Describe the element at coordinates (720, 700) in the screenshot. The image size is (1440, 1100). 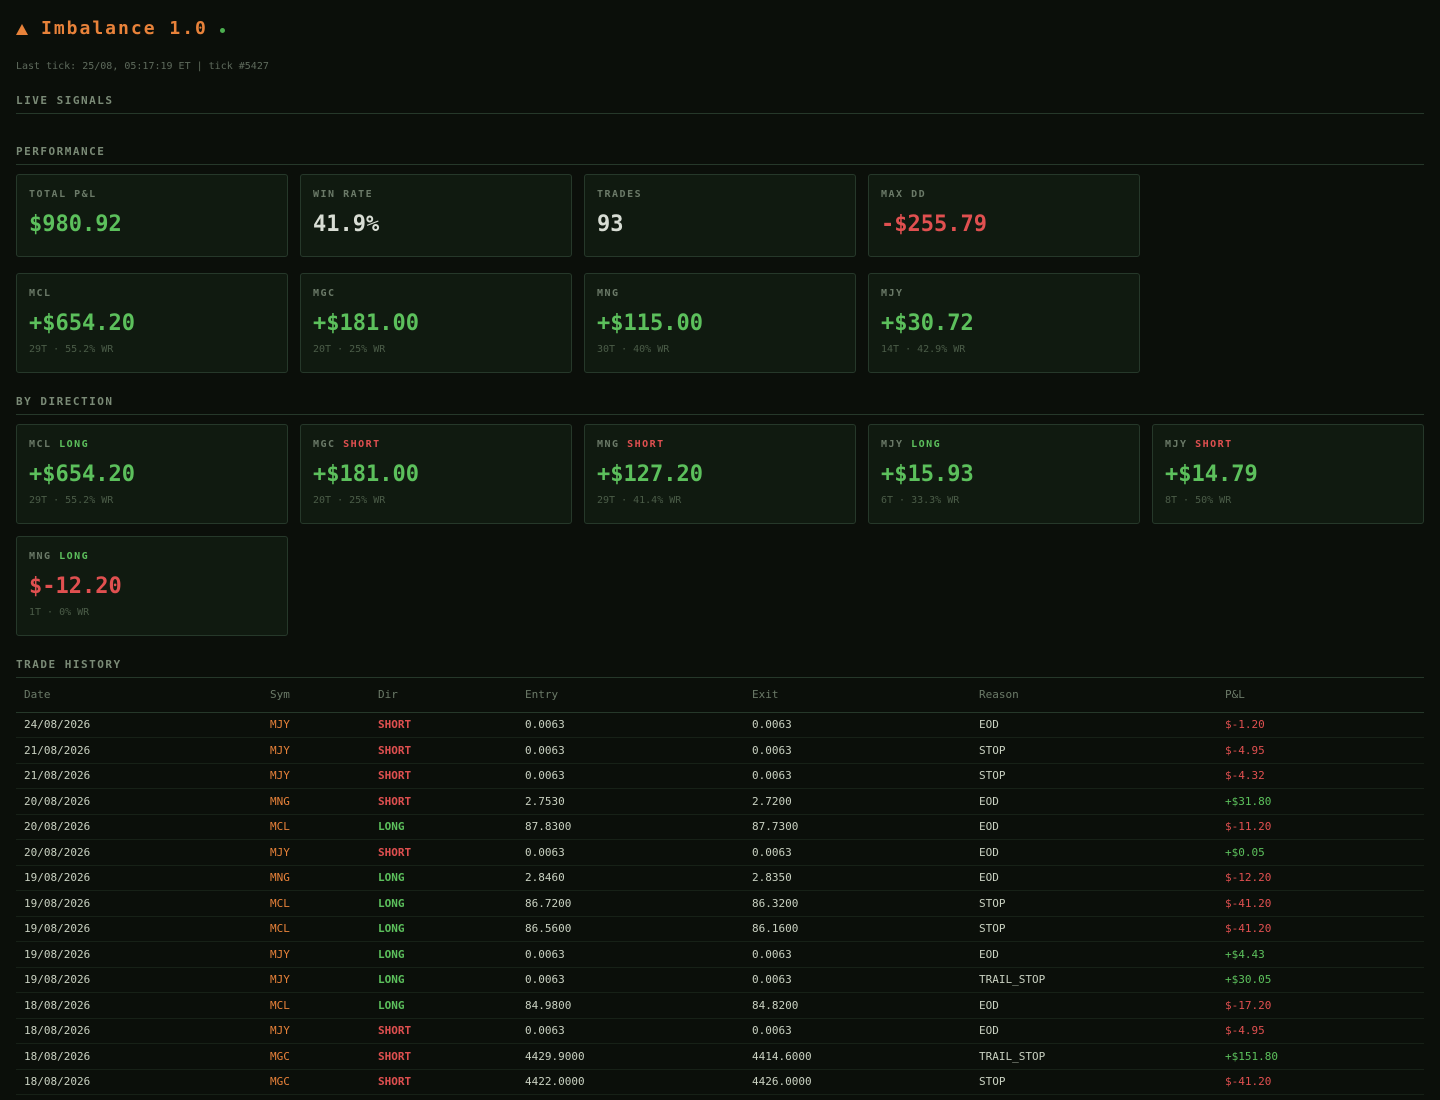
I see `table-header-row: Date Sym Dir Entry Exit Reason P&L` at that location.